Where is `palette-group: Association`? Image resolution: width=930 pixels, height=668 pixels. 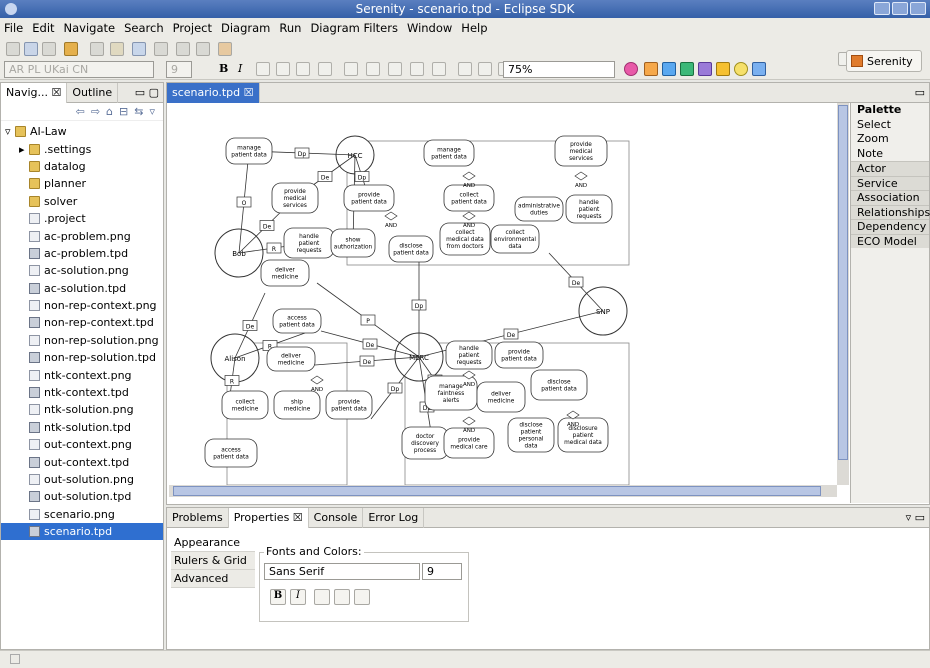 palette-group: Association is located at coordinates (890, 197).